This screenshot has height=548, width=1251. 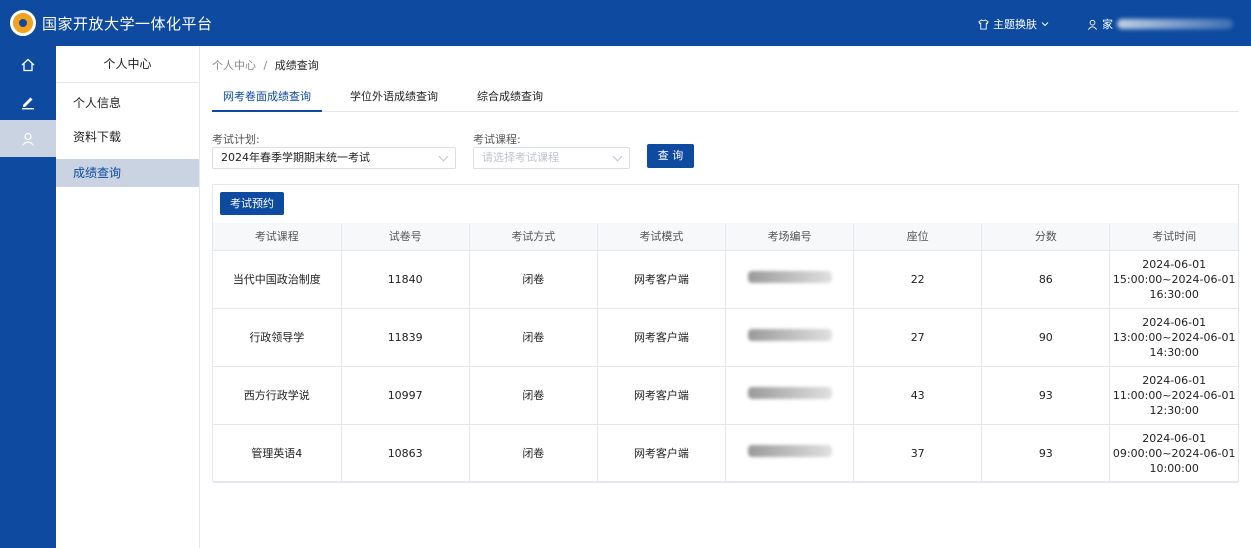 I want to click on table-header-row: 考试课程 试卷号 考试方式 考试模式 考场编号 座位 分数 考试时间, so click(x=725, y=237).